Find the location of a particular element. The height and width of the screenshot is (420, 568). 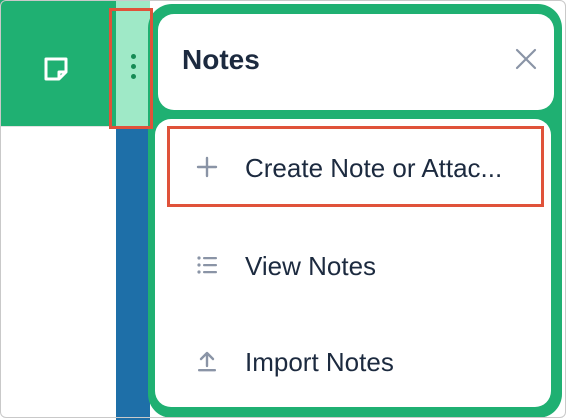

panel-title: Notes is located at coordinates (221, 59).